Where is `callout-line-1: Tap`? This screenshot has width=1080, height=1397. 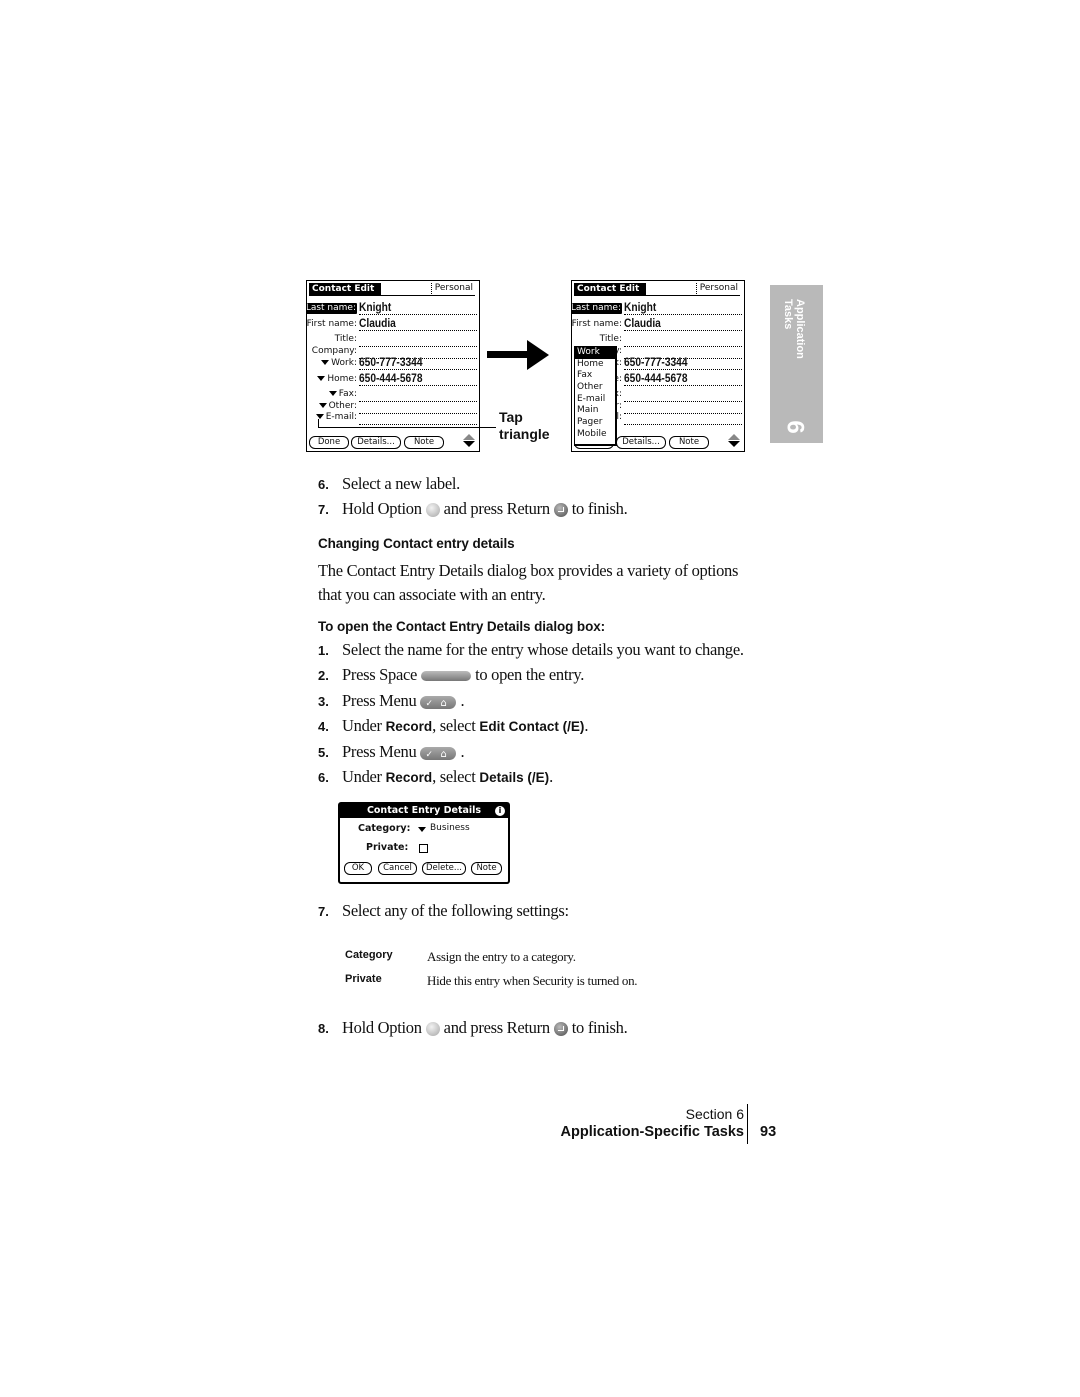 callout-line-1: Tap is located at coordinates (511, 417).